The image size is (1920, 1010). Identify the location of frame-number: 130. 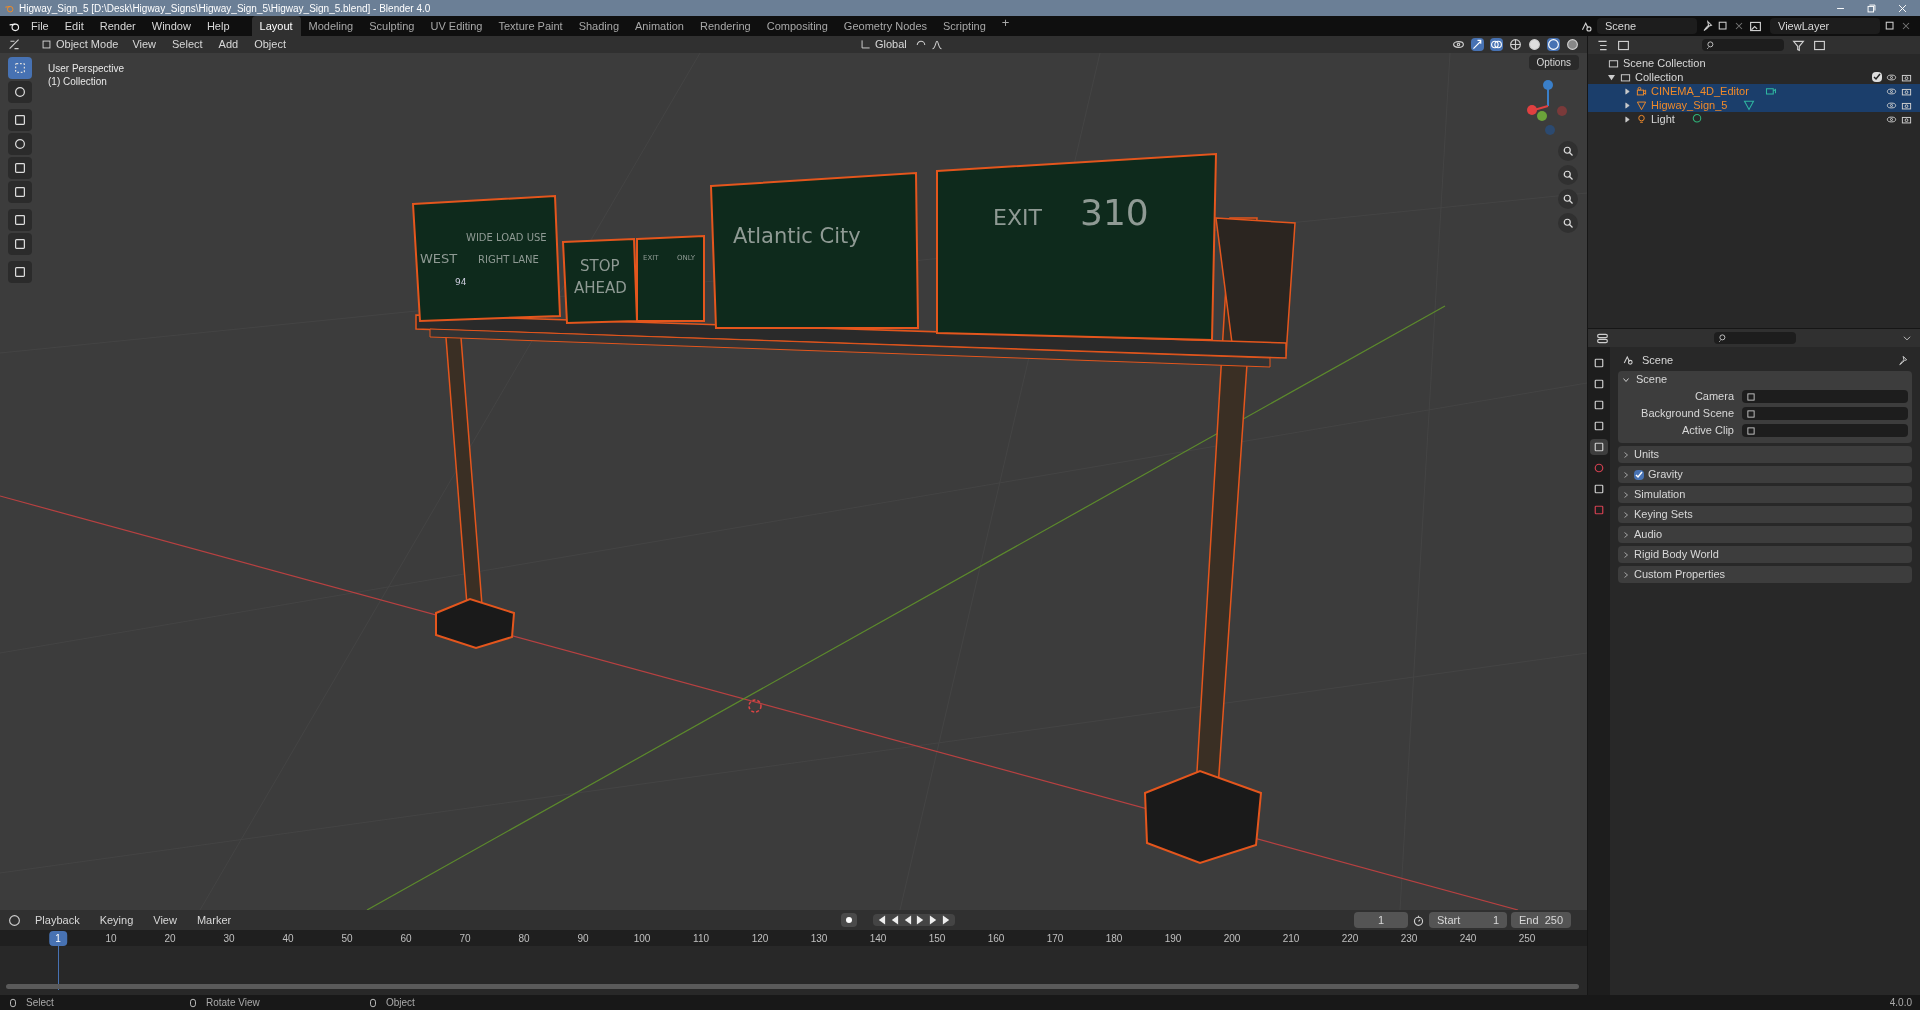
(819, 939).